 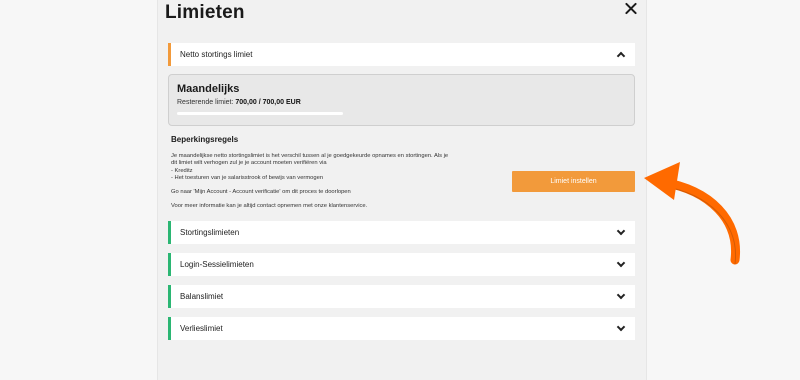 What do you see at coordinates (202, 296) in the screenshot?
I see `accordion-label: Balanslimiet` at bounding box center [202, 296].